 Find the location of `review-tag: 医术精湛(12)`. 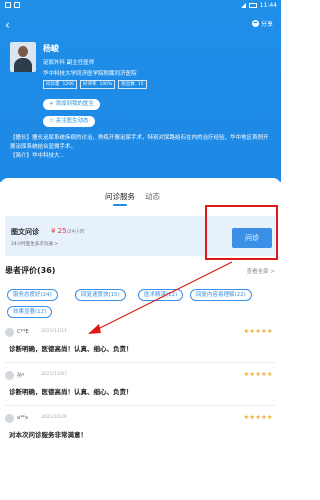

review-tag: 医术精湛(12) is located at coordinates (161, 295).